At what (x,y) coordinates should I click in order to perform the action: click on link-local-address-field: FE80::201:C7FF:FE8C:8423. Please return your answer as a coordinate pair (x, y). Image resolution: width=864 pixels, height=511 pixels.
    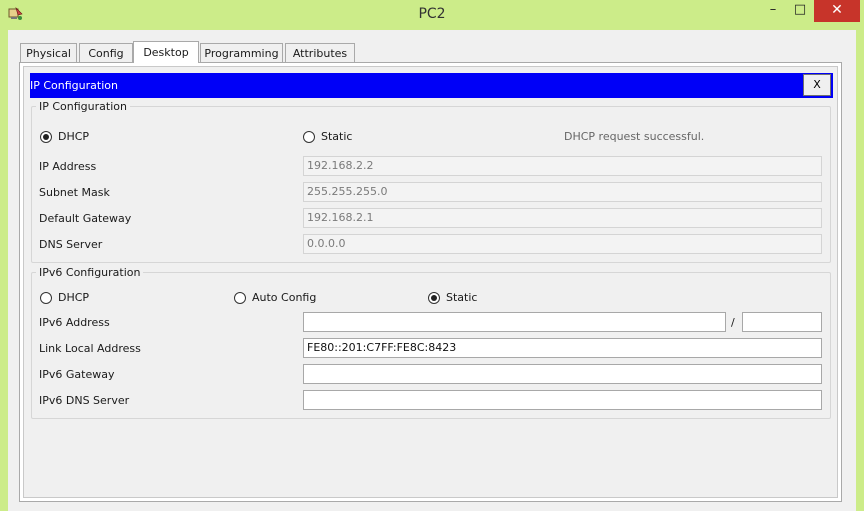
    Looking at the image, I should click on (562, 348).